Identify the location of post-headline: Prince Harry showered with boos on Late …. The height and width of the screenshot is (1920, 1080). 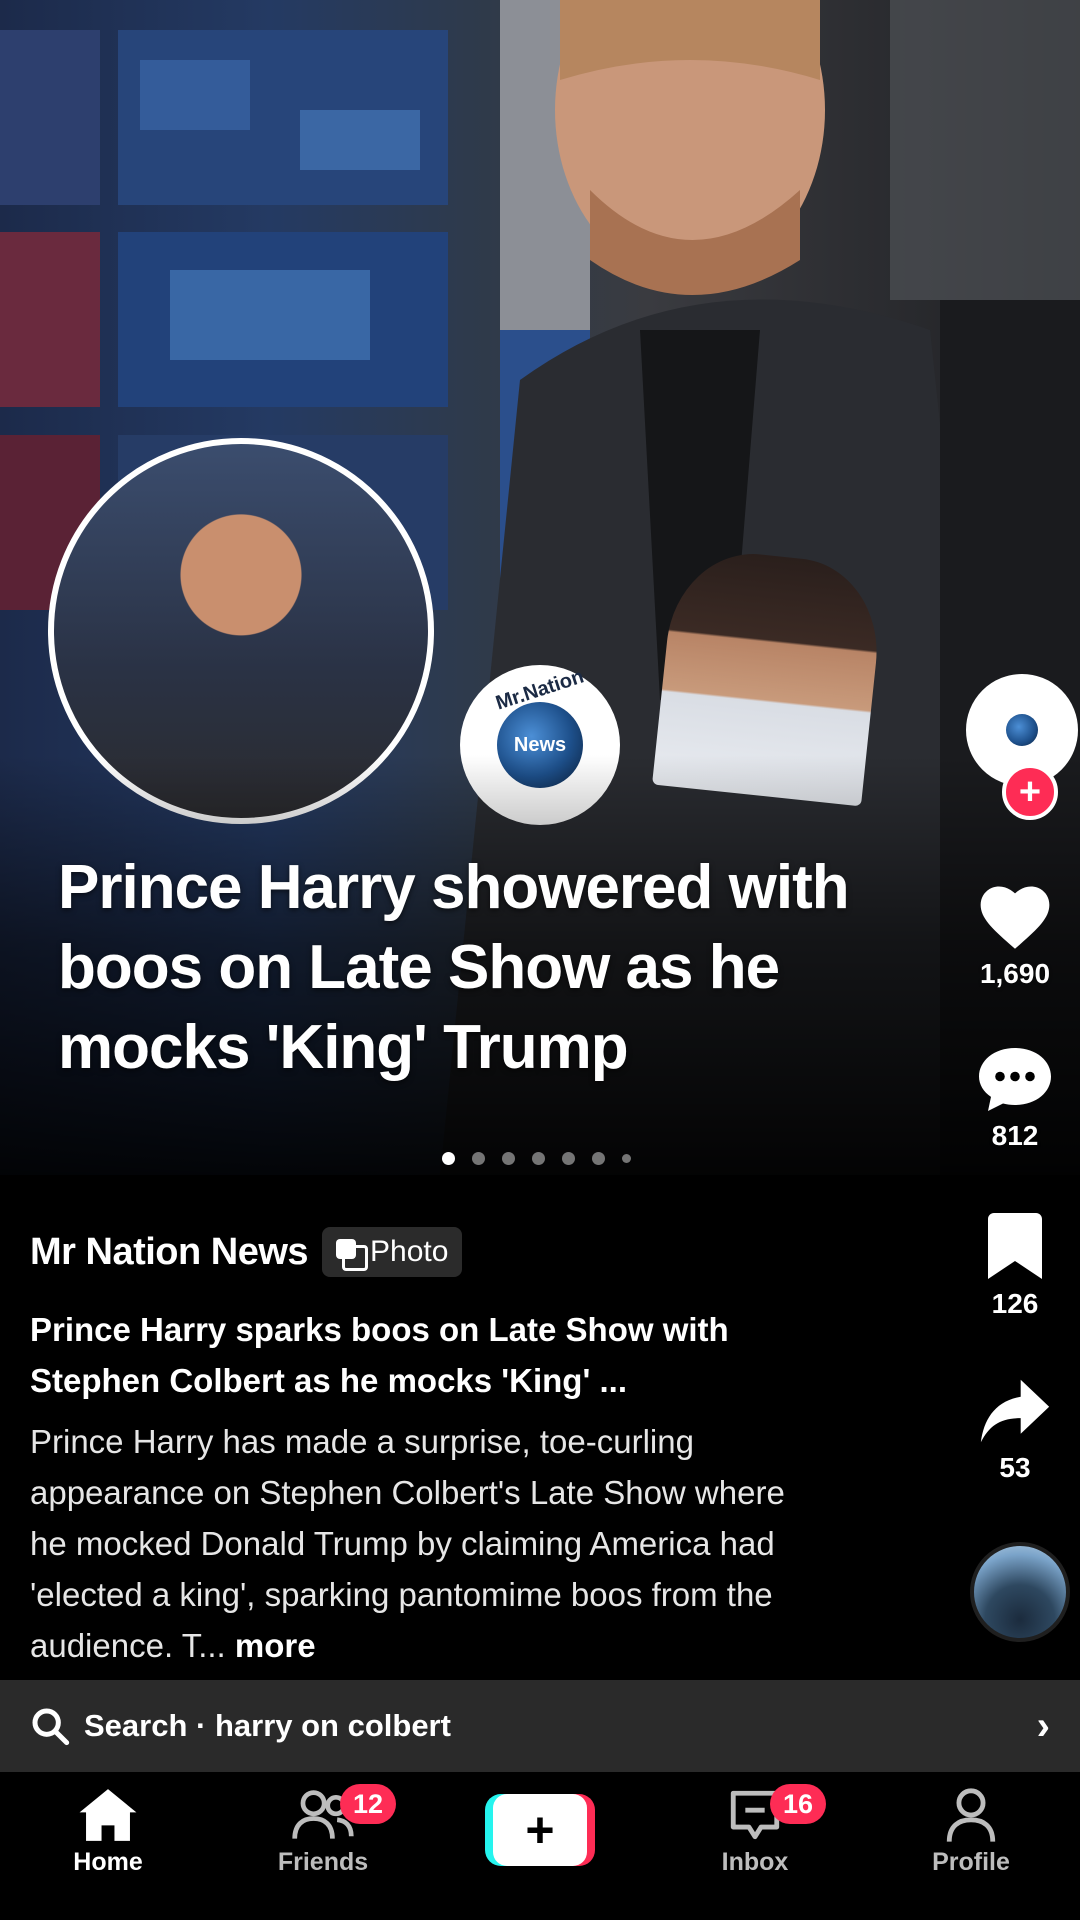
(454, 967).